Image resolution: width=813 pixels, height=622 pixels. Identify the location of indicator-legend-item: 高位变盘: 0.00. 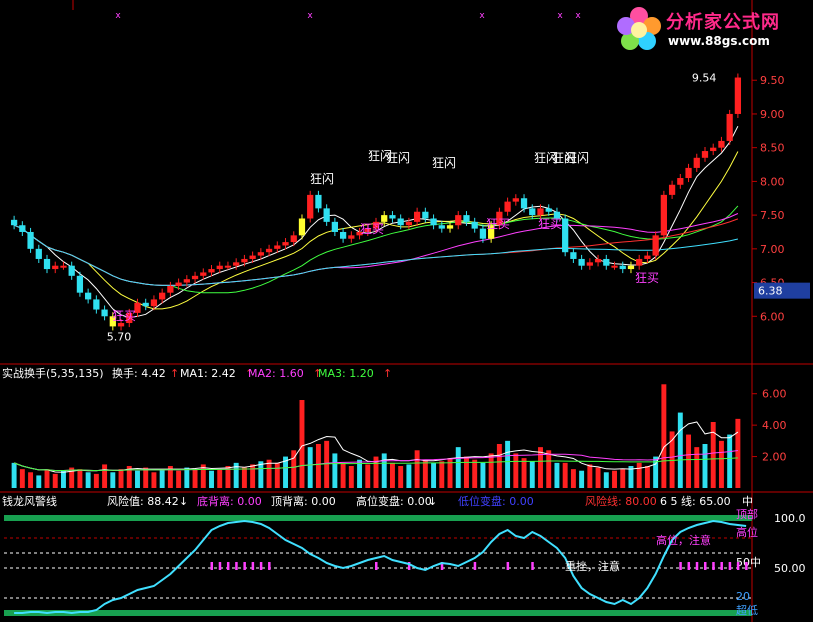
(394, 501).